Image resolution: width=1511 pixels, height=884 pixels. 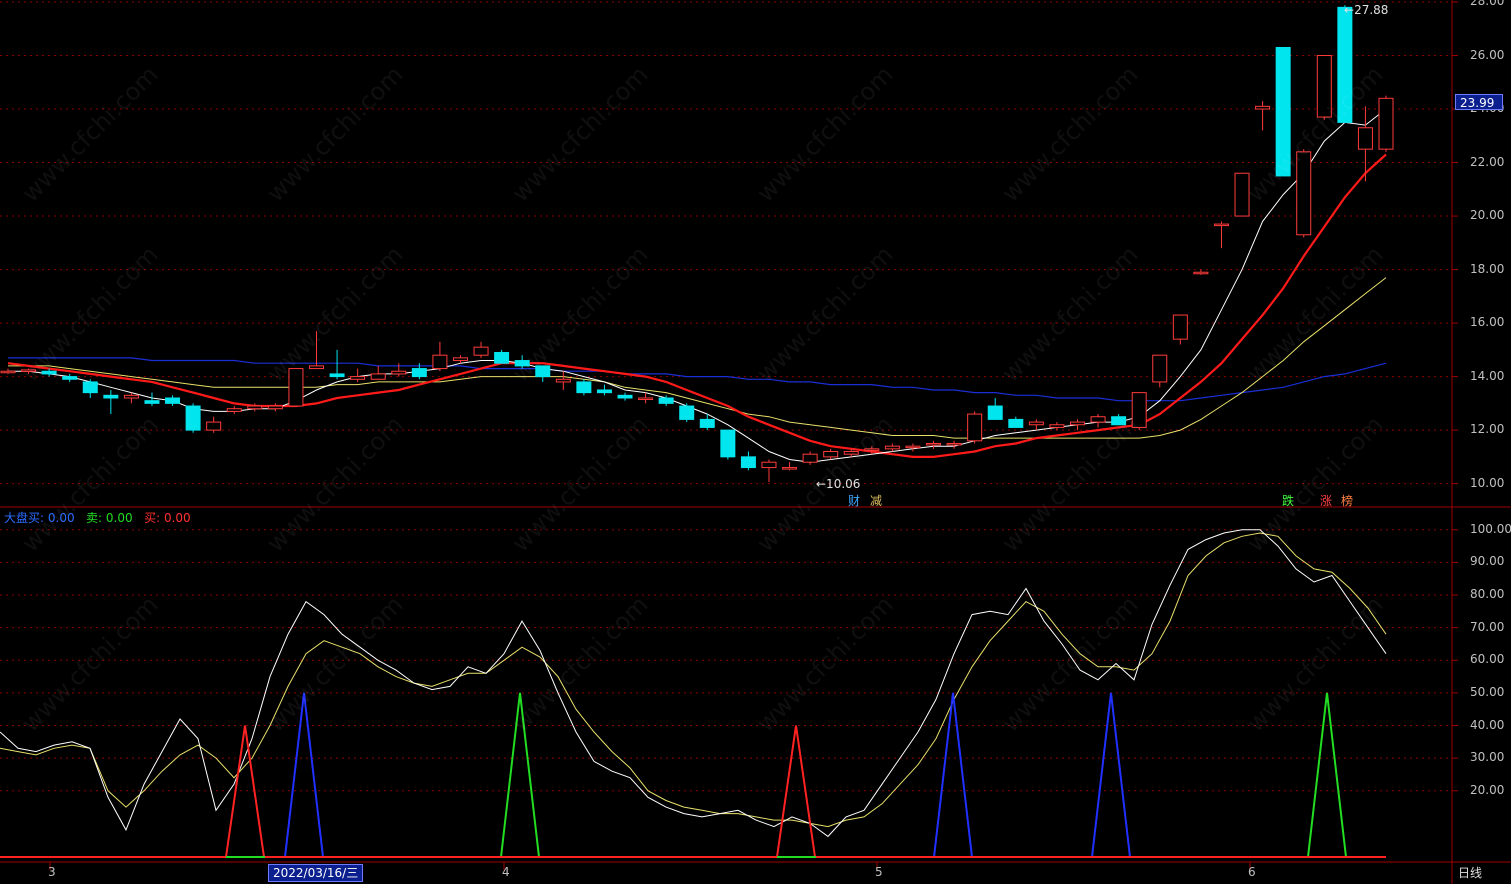 I want to click on indicator-axis-label: 30.00, so click(x=1487, y=757).